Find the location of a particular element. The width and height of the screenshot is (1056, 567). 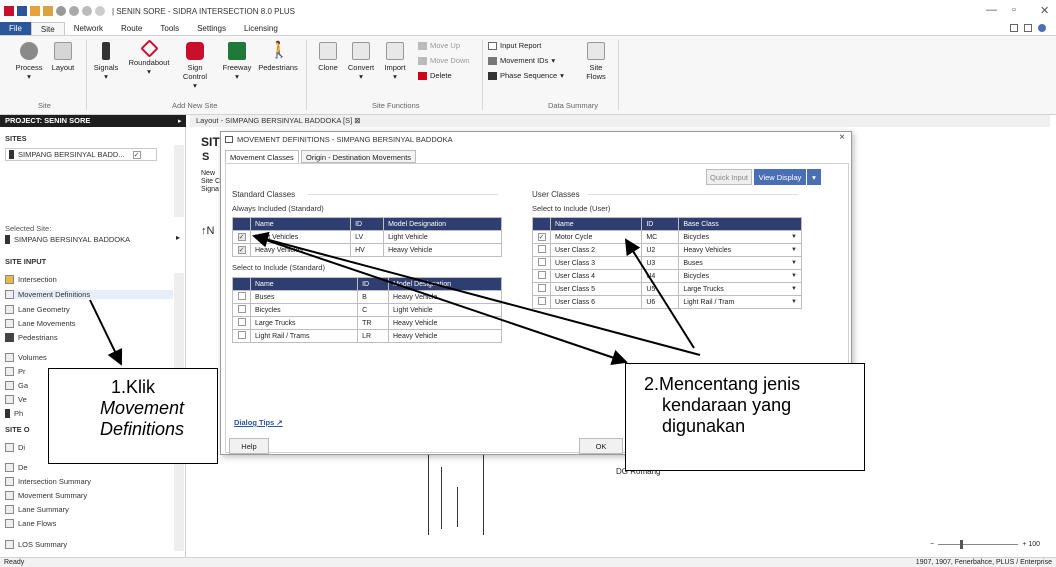

zoom-out-icon: − is located at coordinates (932, 544).